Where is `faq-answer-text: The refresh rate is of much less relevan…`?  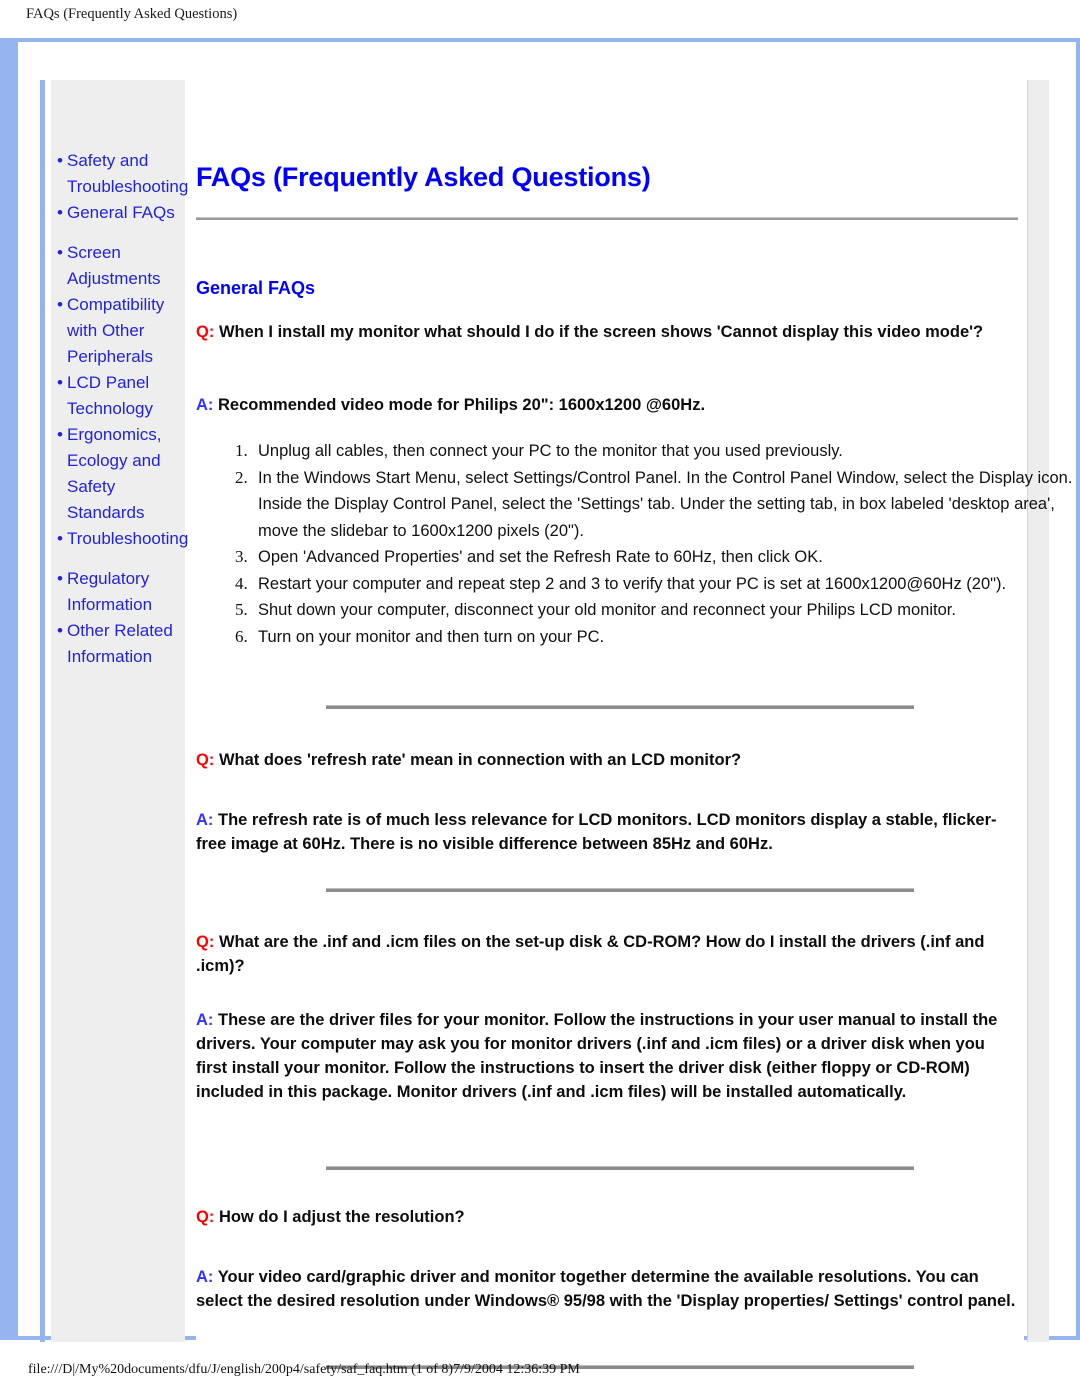
faq-answer-text: The refresh rate is of much less relevan… is located at coordinates (596, 832).